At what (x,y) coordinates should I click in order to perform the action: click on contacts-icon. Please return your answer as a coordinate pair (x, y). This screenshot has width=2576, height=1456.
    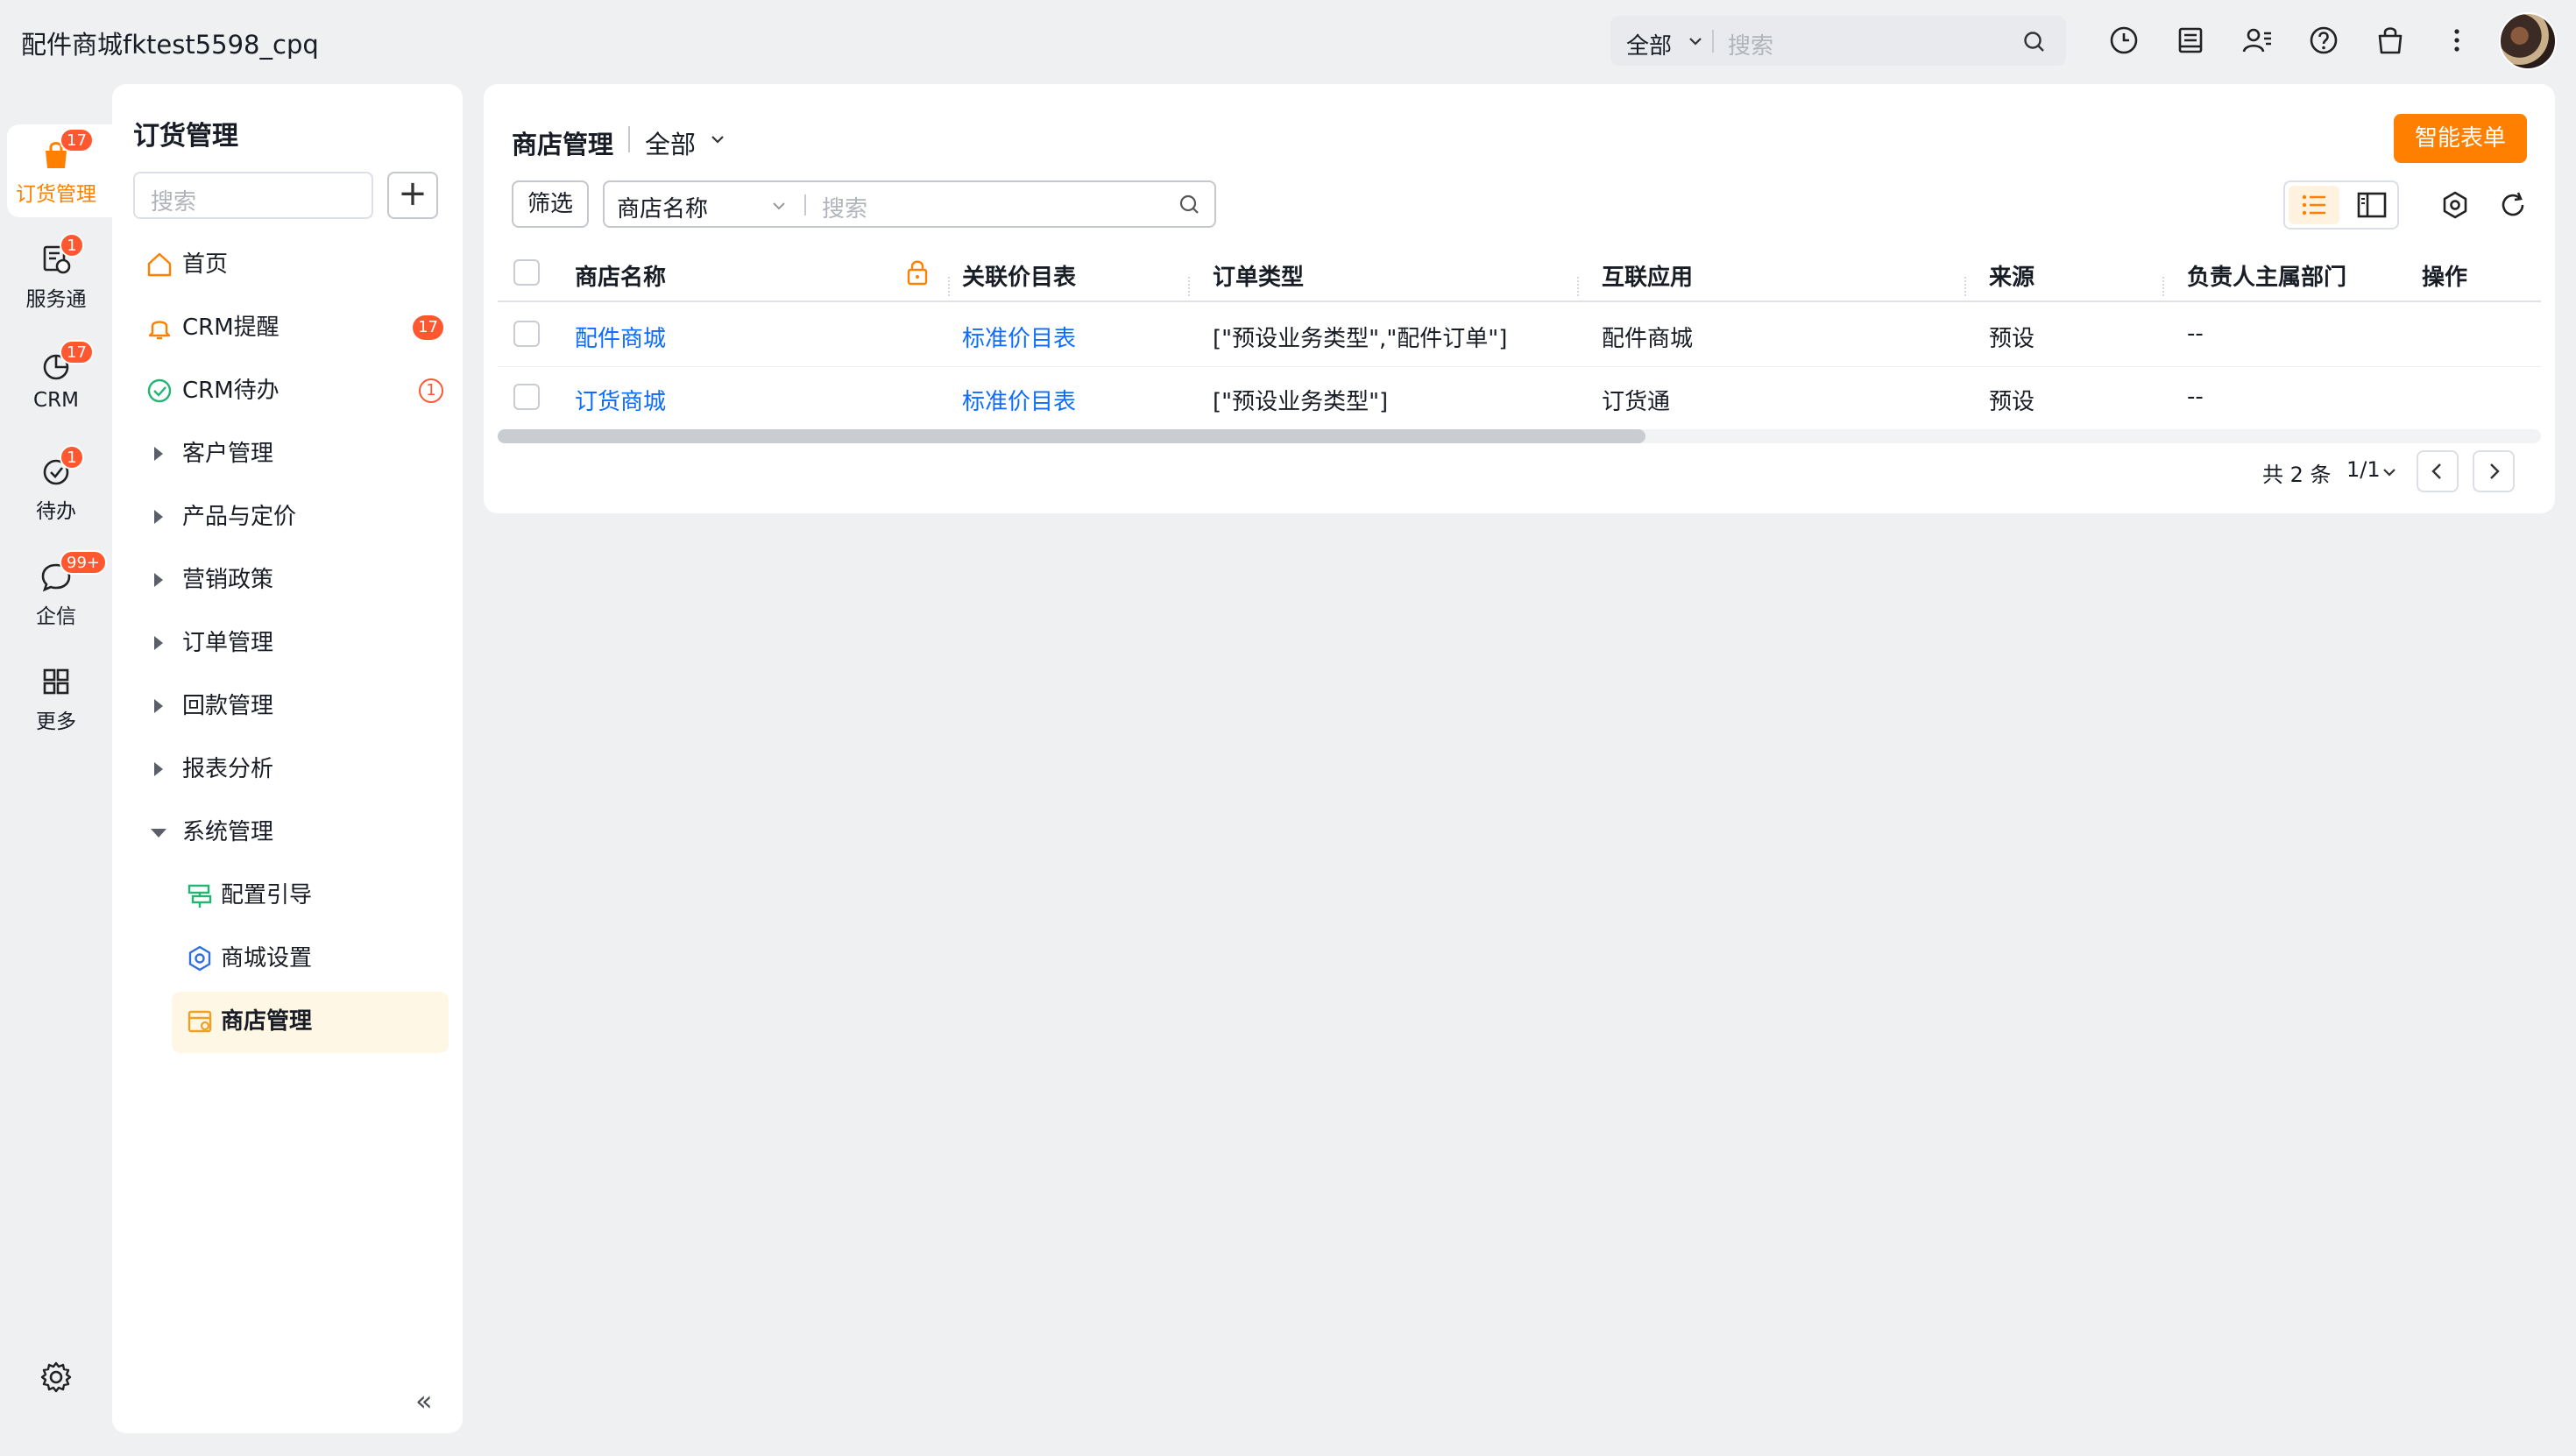
    Looking at the image, I should click on (2257, 40).